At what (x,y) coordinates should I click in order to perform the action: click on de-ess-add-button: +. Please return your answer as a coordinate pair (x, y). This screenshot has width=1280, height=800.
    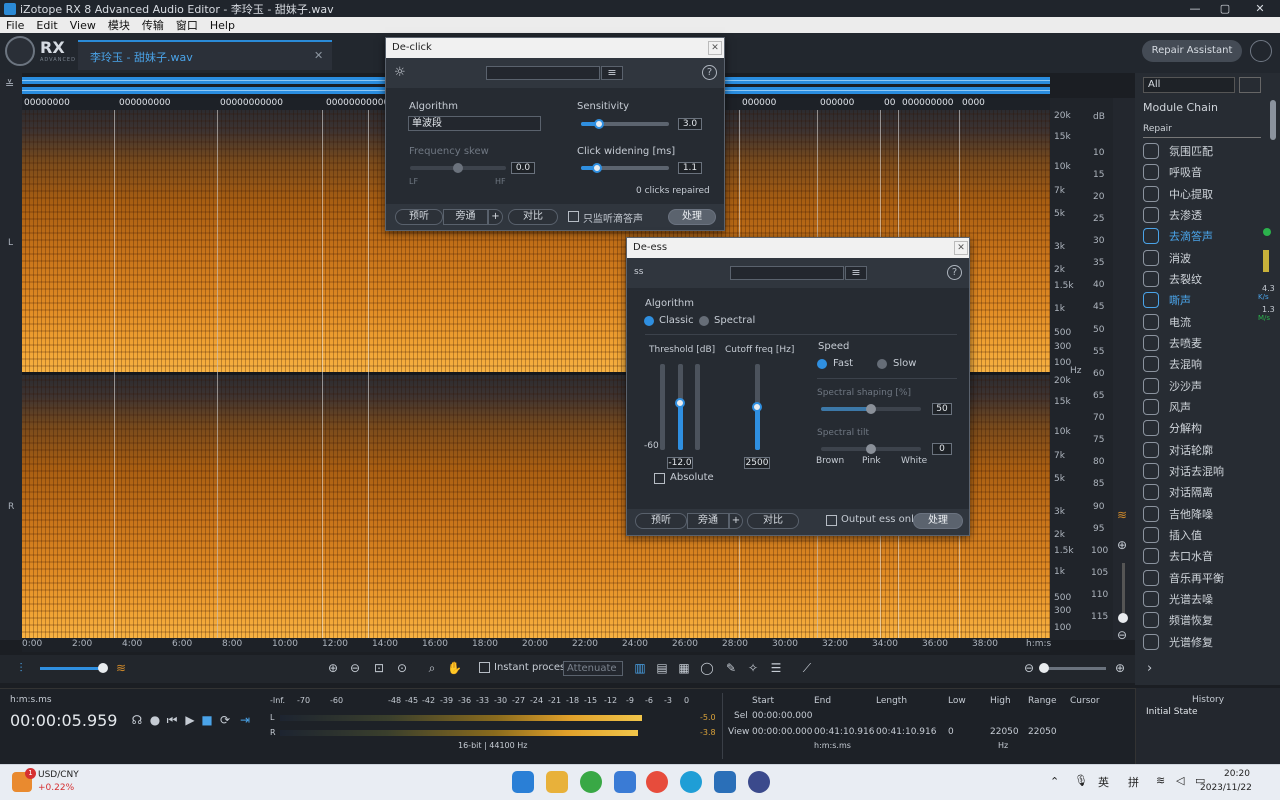
    Looking at the image, I should click on (736, 521).